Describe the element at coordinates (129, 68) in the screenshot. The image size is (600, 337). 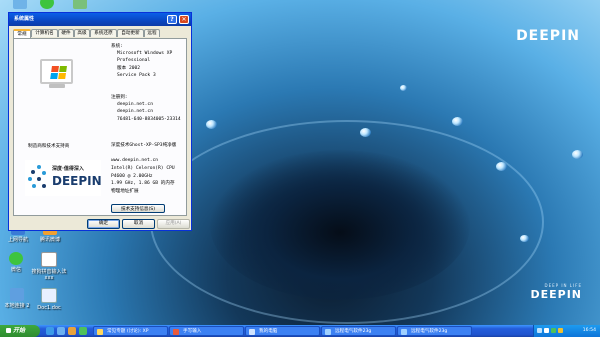
I see `os-version: 版本 2002` at that location.